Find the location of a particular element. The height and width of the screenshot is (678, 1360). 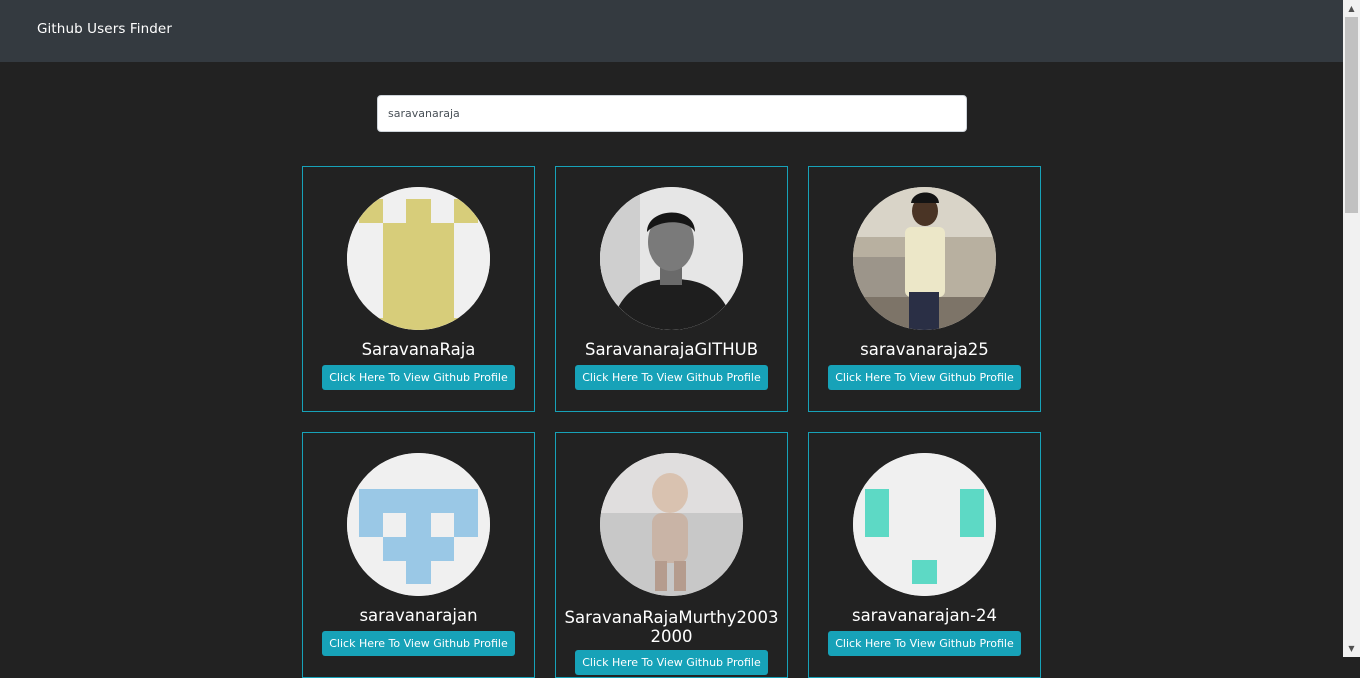

username: saravanarajan is located at coordinates (418, 615).